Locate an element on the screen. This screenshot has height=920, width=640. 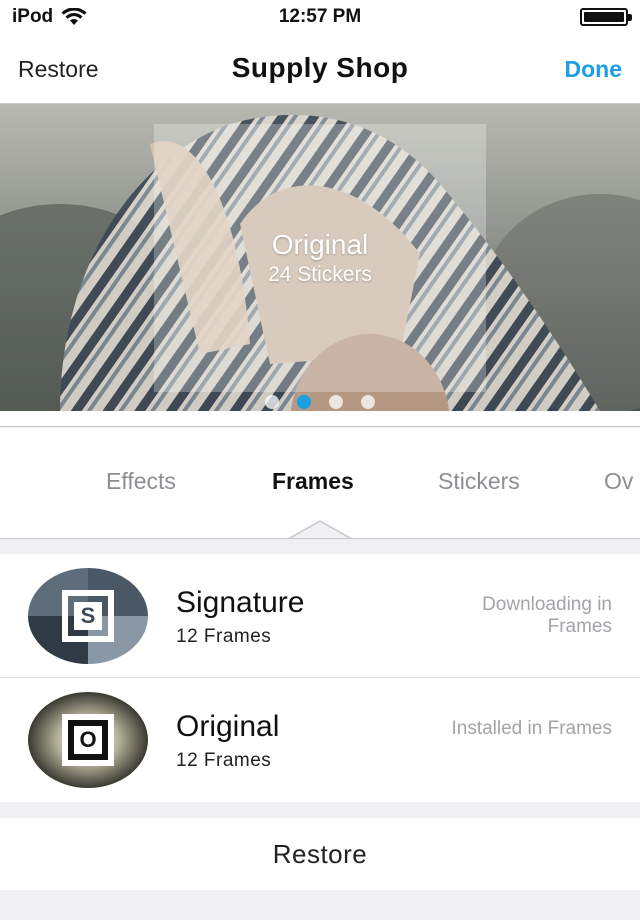
battery-fill is located at coordinates (604, 17).